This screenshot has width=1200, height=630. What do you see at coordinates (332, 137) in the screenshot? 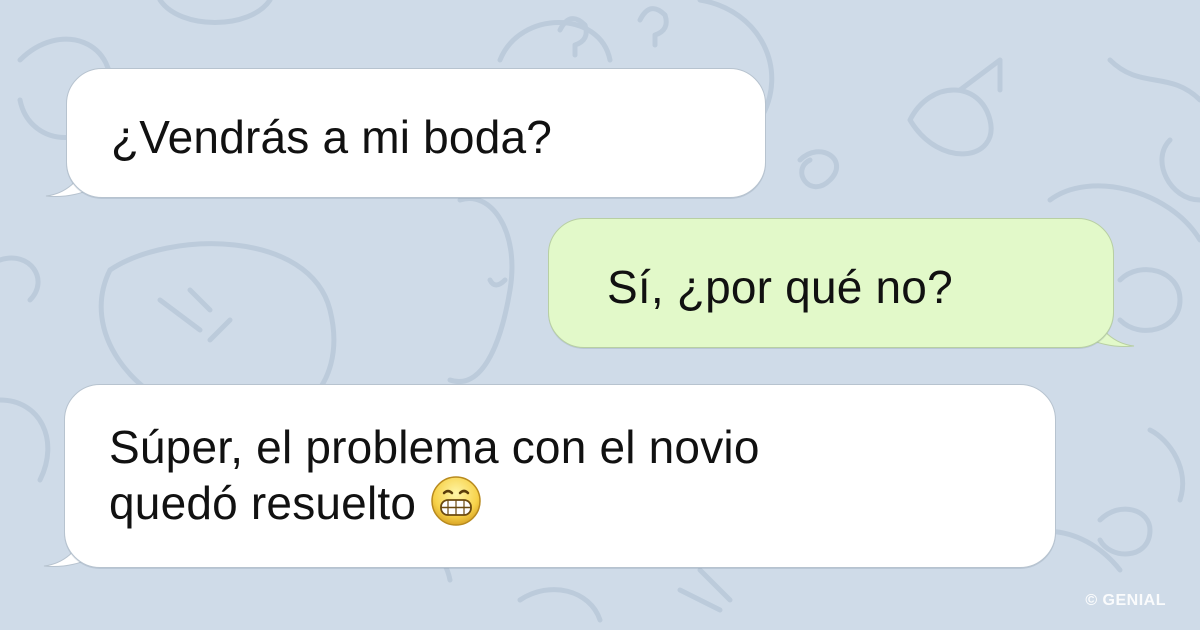
I see `message-text: ¿Vendrás a mi boda?` at bounding box center [332, 137].